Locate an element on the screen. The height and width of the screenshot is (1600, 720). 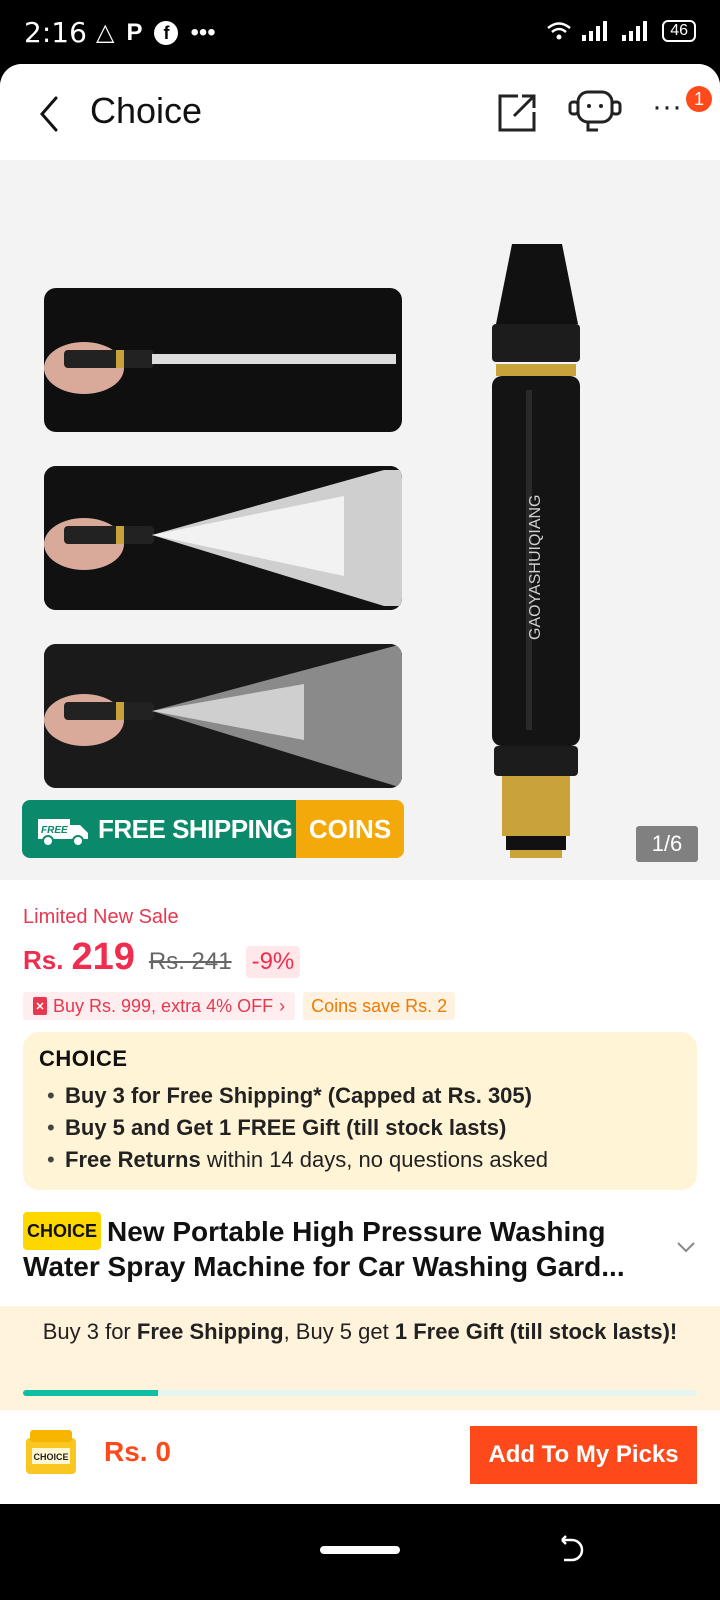
cart-icon-label: CHOICE is located at coordinates (50, 1457).